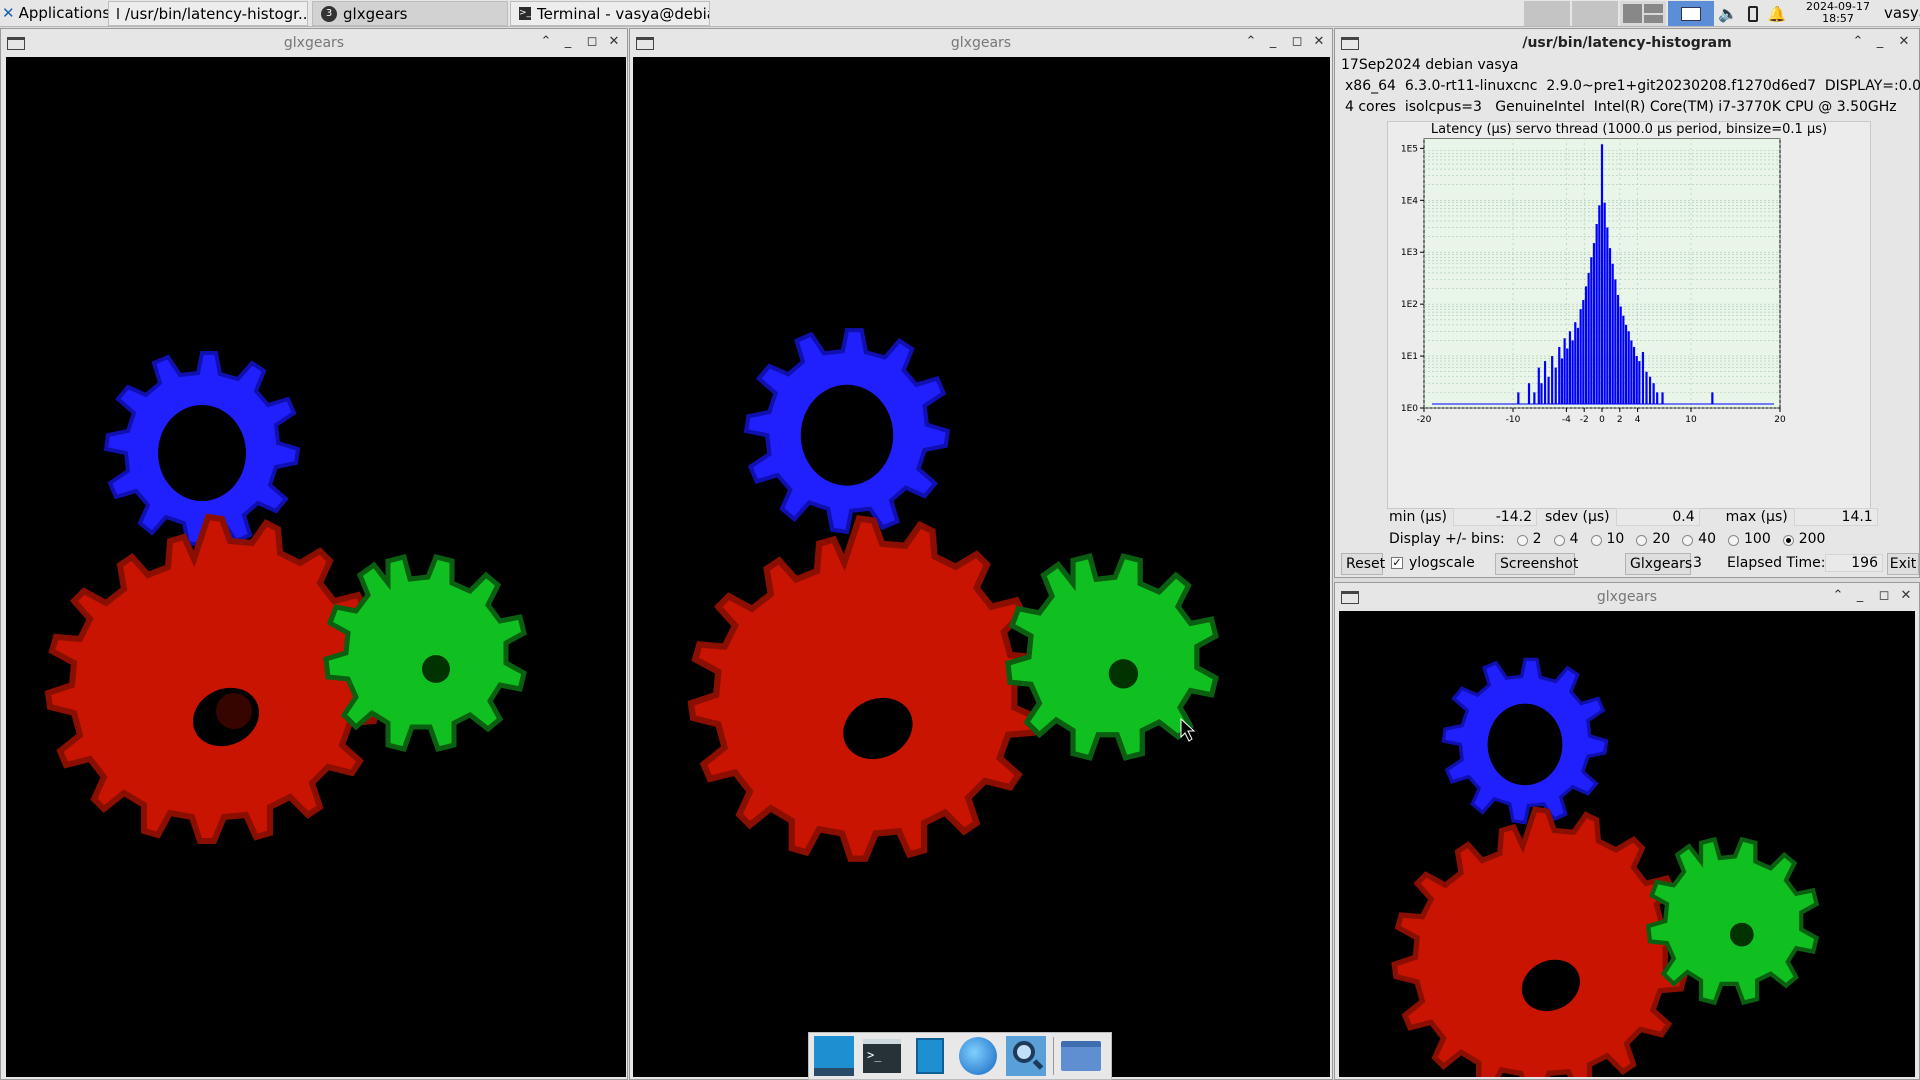 This screenshot has height=1080, width=1920. Describe the element at coordinates (1424, 420) in the screenshot. I see `x-tick-label: -20` at that location.